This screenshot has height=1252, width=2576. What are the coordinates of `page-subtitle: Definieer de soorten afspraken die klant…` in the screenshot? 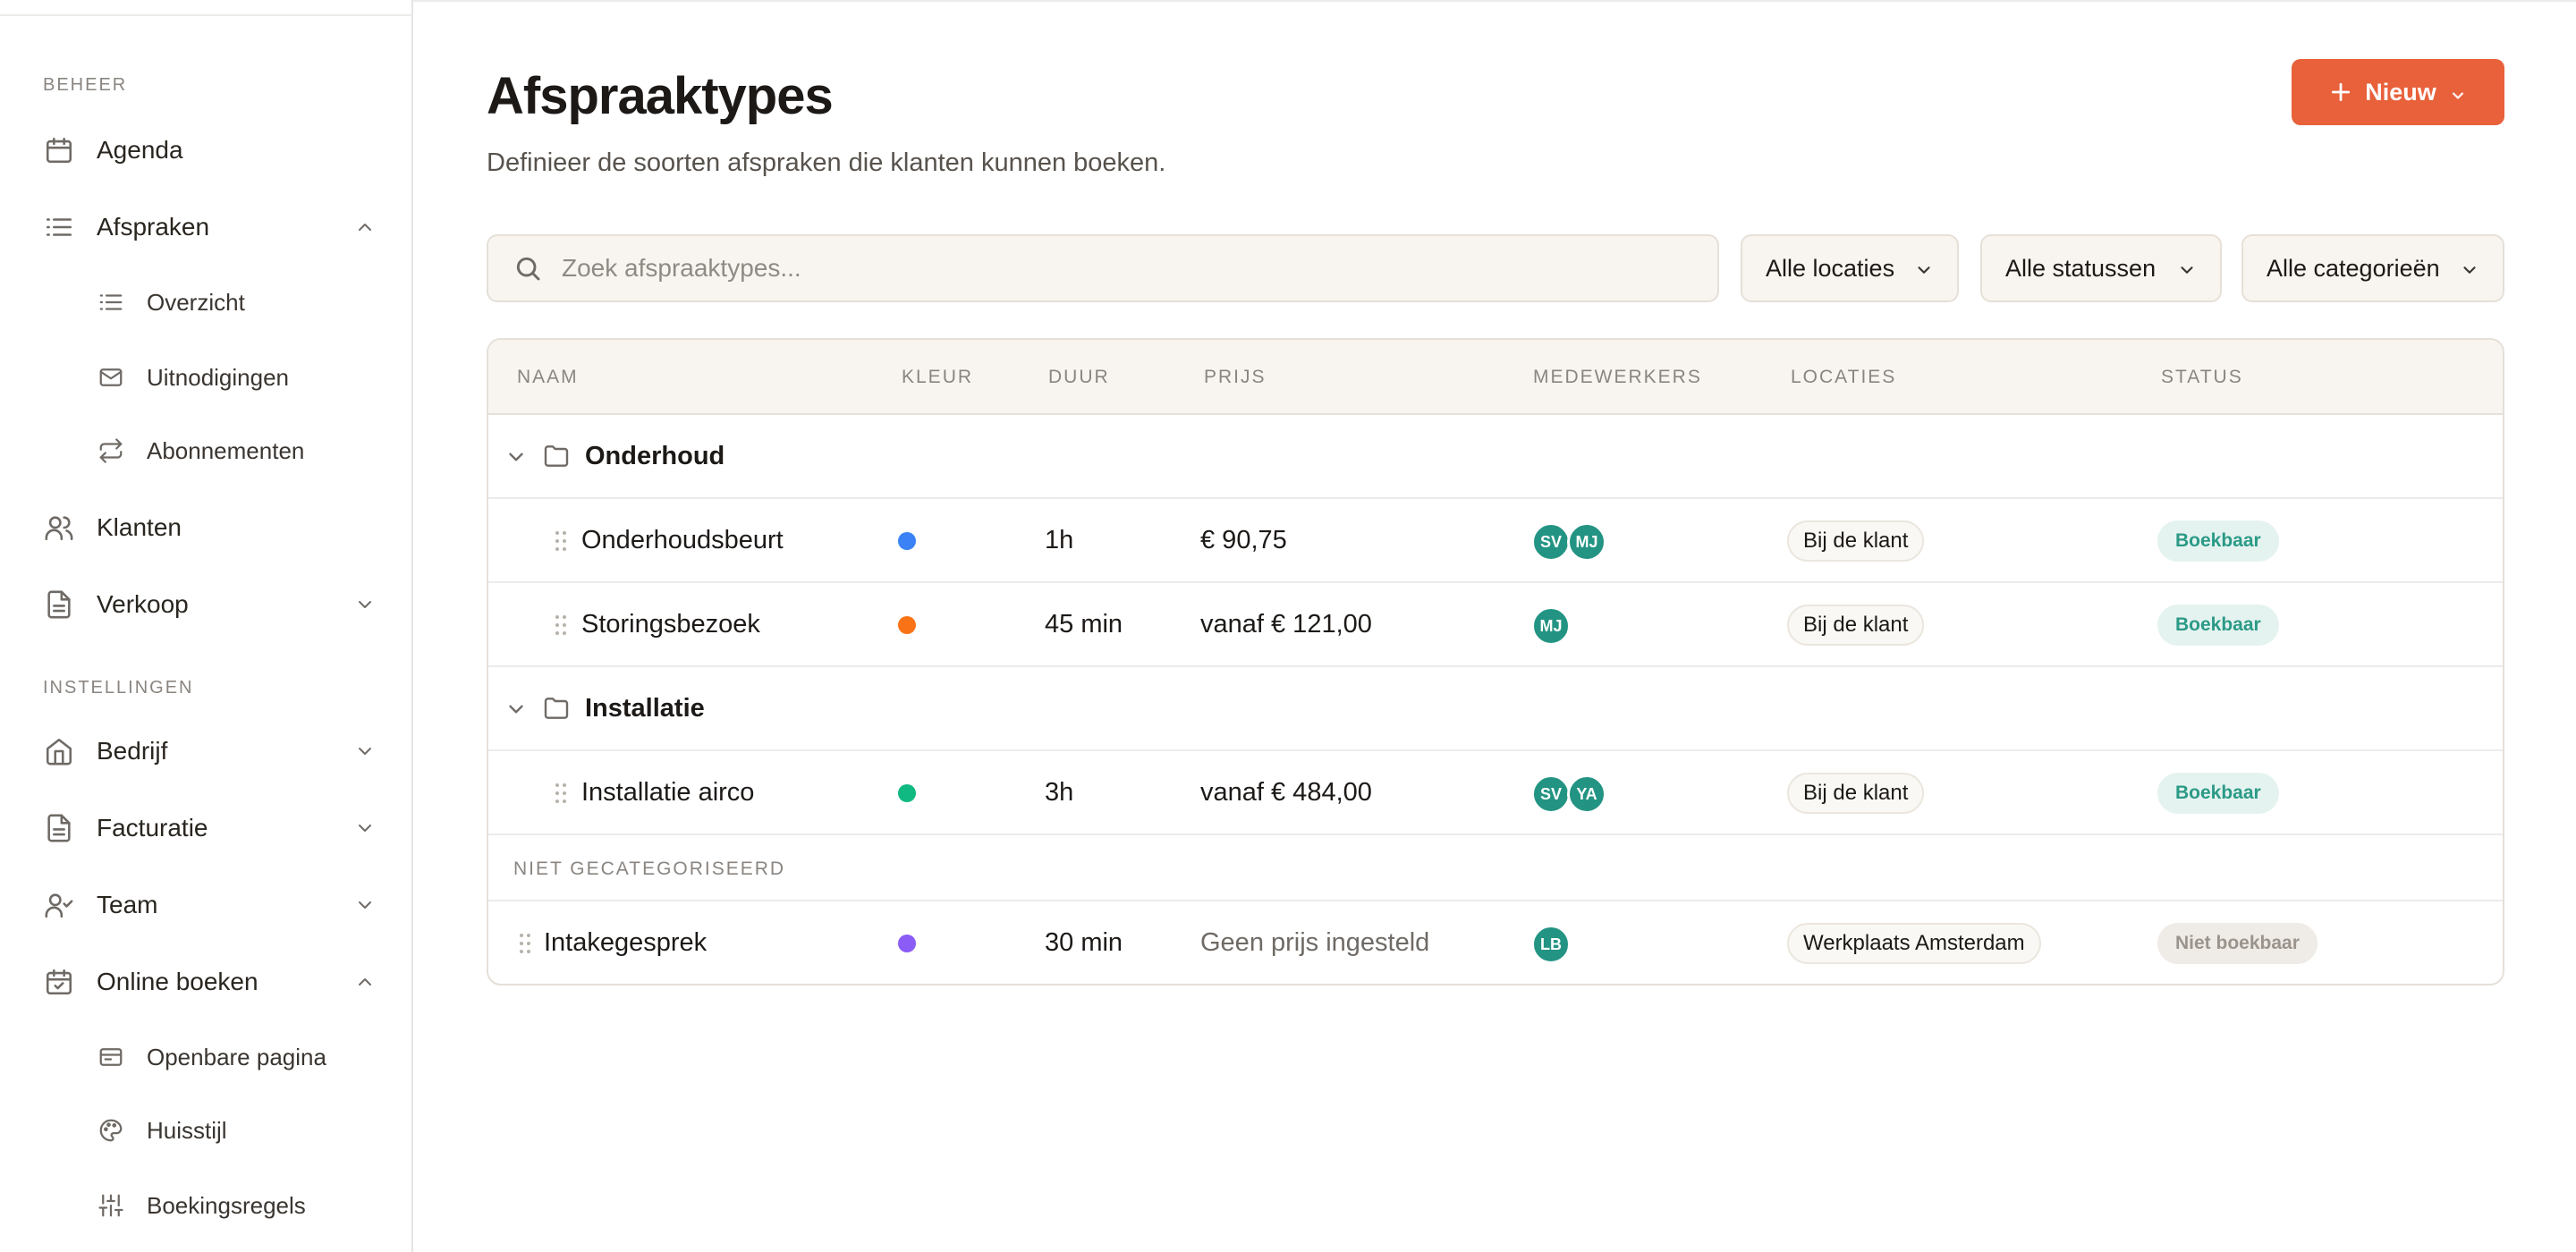 It's located at (826, 162).